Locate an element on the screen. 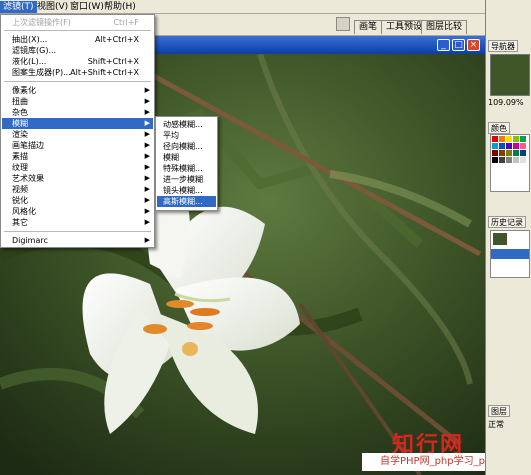 This screenshot has height=475, width=531. menu-item-last-filter: 上次滤镜操作(F) Ctrl+F is located at coordinates (77, 22).